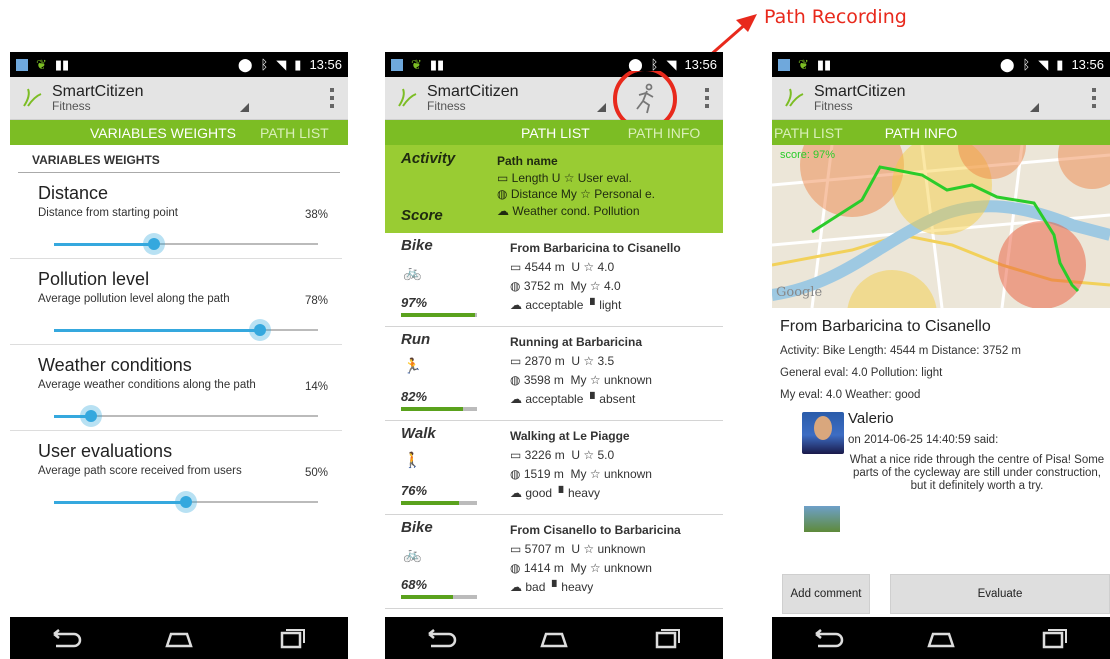 This screenshot has height=659, width=1110. Describe the element at coordinates (826, 594) in the screenshot. I see `add-comment-button: Add comment` at that location.